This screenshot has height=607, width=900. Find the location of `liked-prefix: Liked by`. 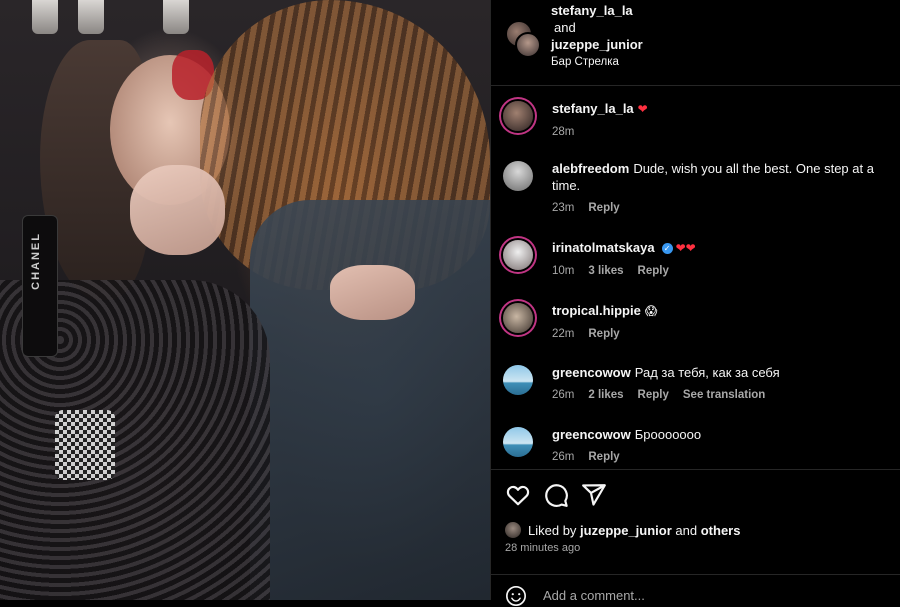

liked-prefix: Liked by is located at coordinates (552, 530).